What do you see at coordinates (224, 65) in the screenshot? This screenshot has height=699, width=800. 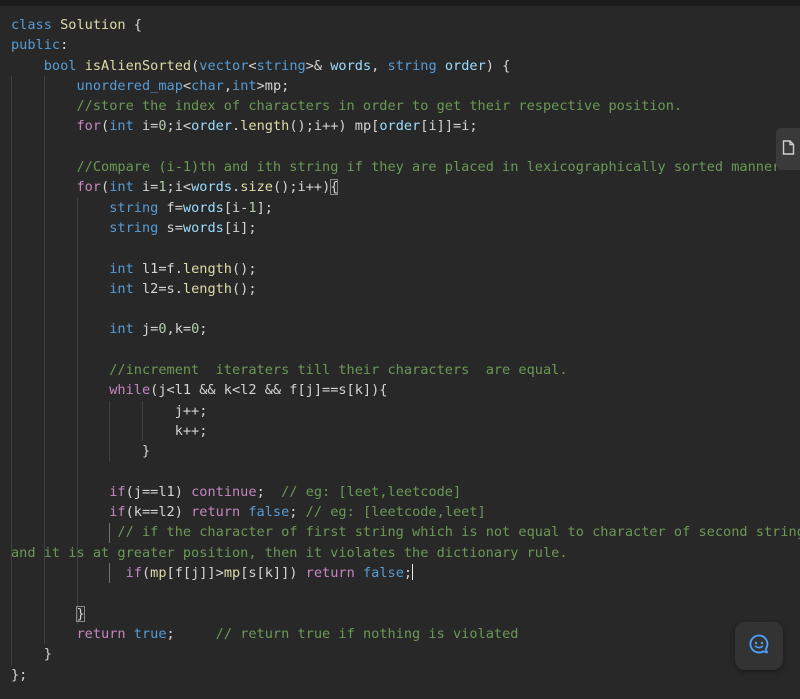 I see `code-token: vector` at bounding box center [224, 65].